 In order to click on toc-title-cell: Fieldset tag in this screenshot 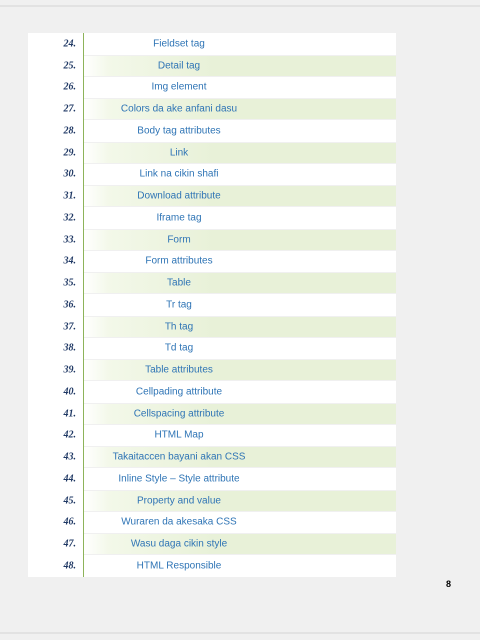, I will do `click(240, 44)`.